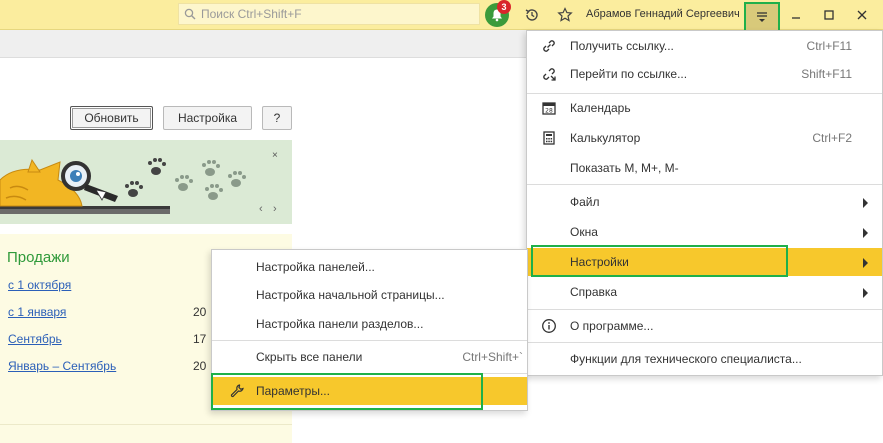  I want to click on favorites-button, so click(565, 15).